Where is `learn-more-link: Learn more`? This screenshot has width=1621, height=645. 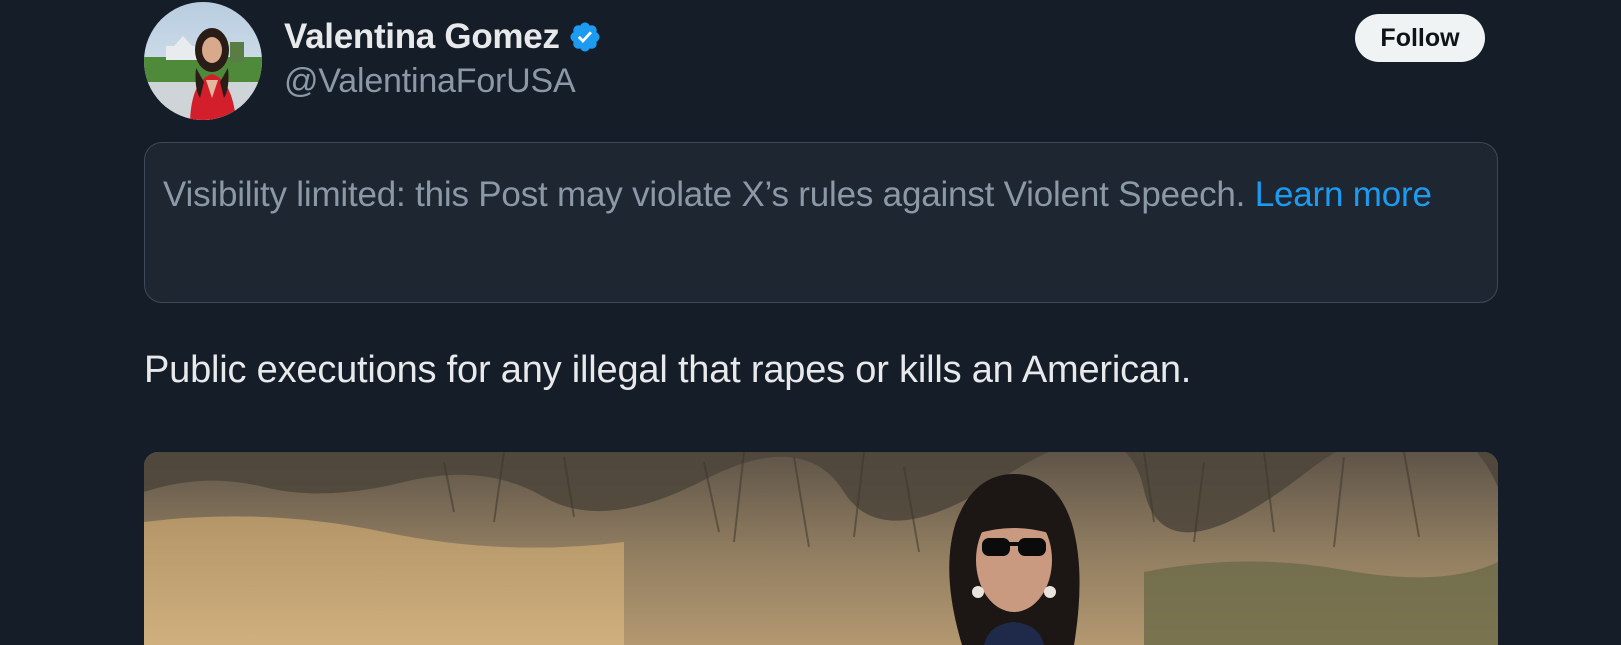
learn-more-link: Learn more is located at coordinates (1343, 194).